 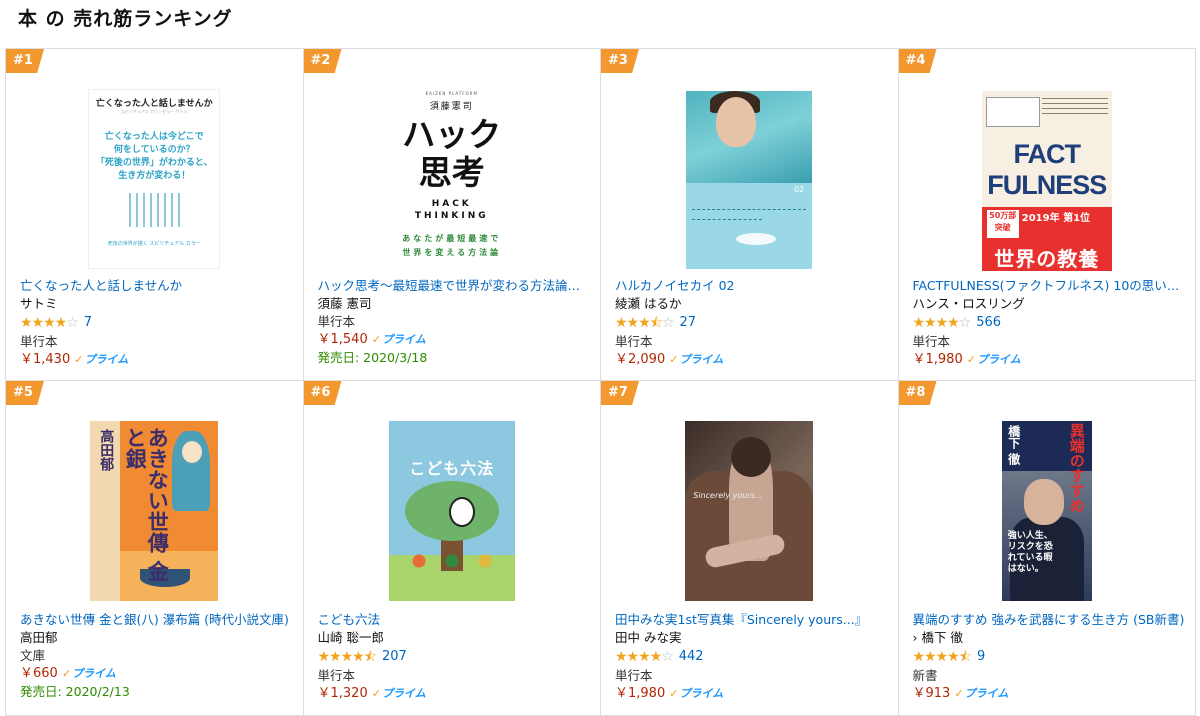 I want to click on product-price: ￥660, so click(x=39, y=673).